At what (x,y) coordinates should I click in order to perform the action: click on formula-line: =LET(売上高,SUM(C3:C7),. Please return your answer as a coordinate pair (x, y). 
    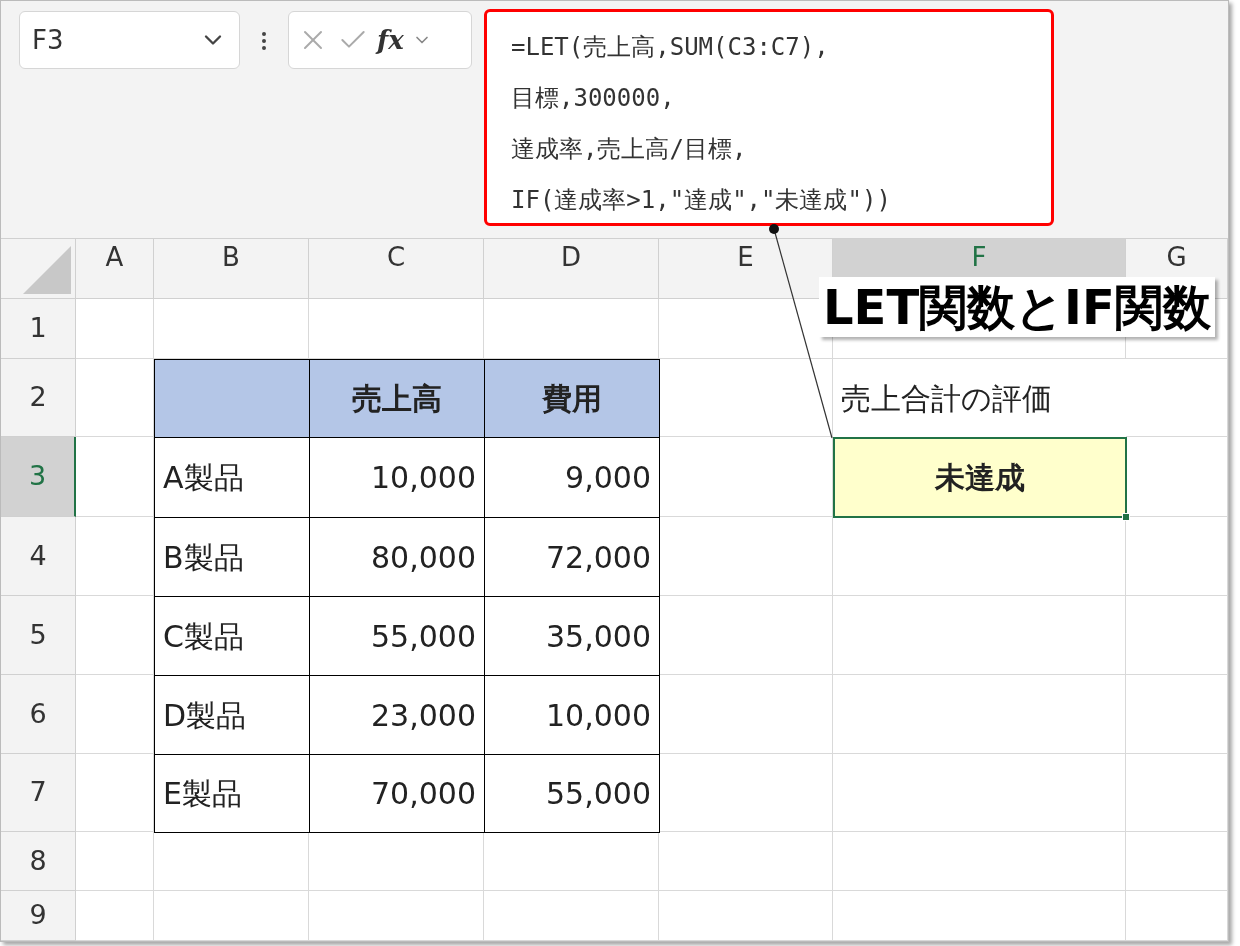
    Looking at the image, I should click on (670, 47).